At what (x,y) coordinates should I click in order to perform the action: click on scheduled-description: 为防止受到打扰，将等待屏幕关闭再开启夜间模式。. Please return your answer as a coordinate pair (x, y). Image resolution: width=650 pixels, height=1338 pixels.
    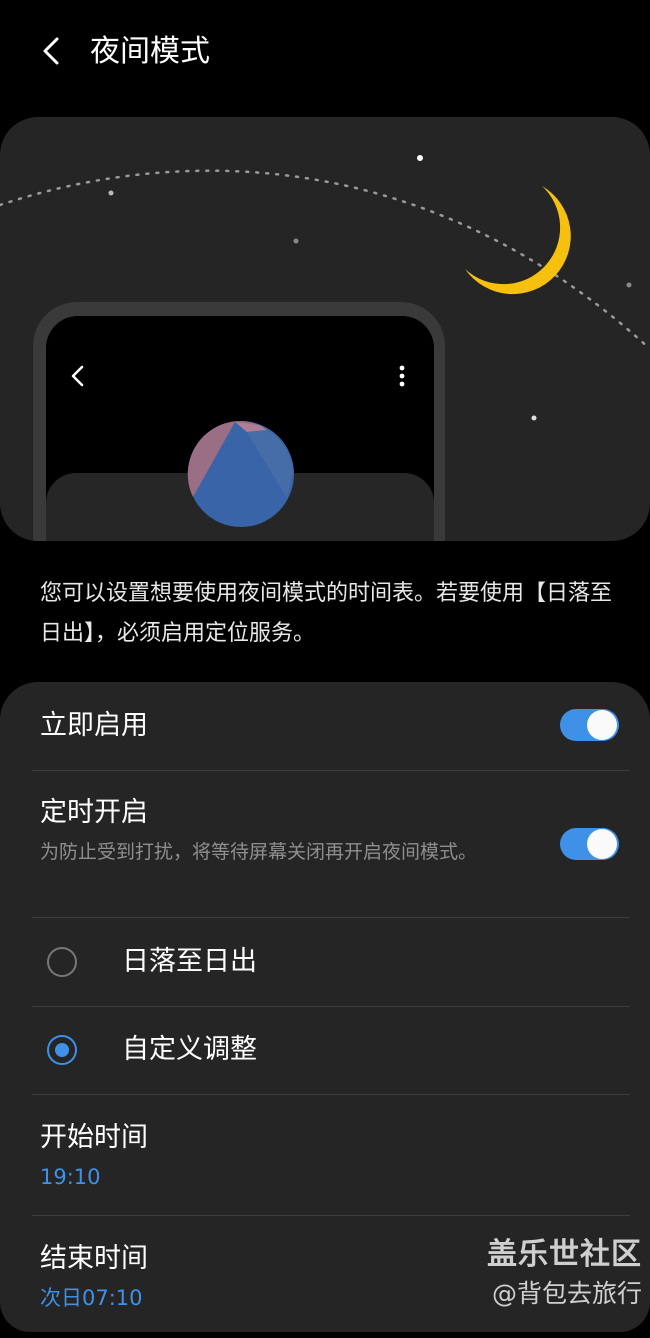
    Looking at the image, I should click on (259, 852).